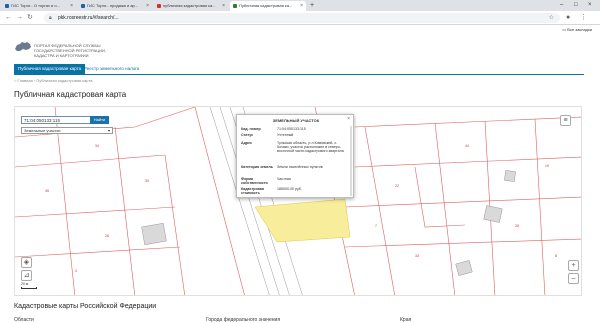 The height and width of the screenshot is (323, 600). I want to click on map-scale: 20 м, so click(29, 285).